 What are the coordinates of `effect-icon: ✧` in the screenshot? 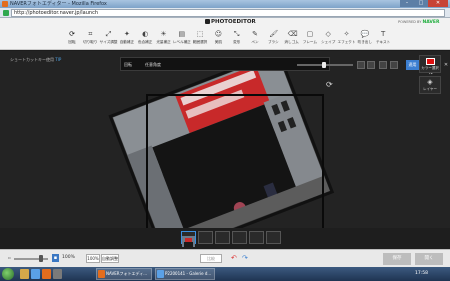 It's located at (346, 34).